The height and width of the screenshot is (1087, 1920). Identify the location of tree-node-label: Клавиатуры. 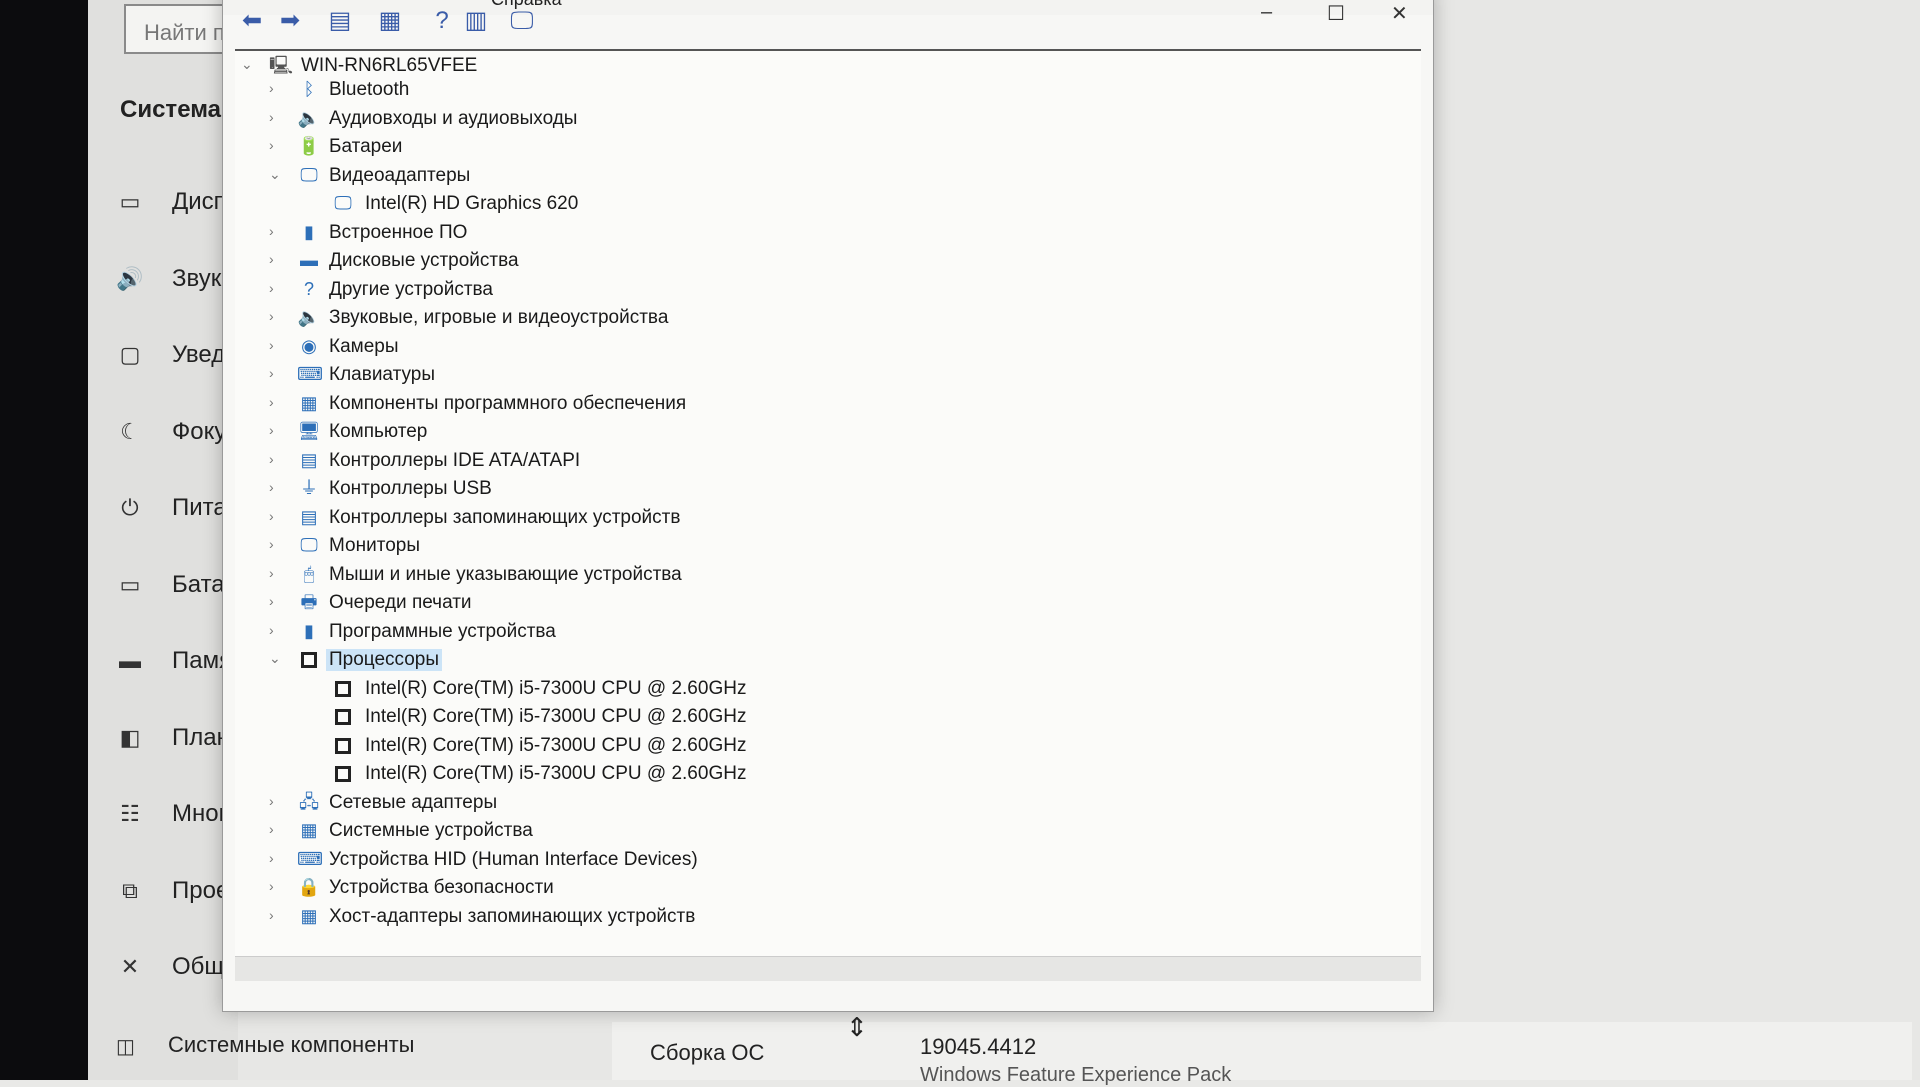
(382, 374).